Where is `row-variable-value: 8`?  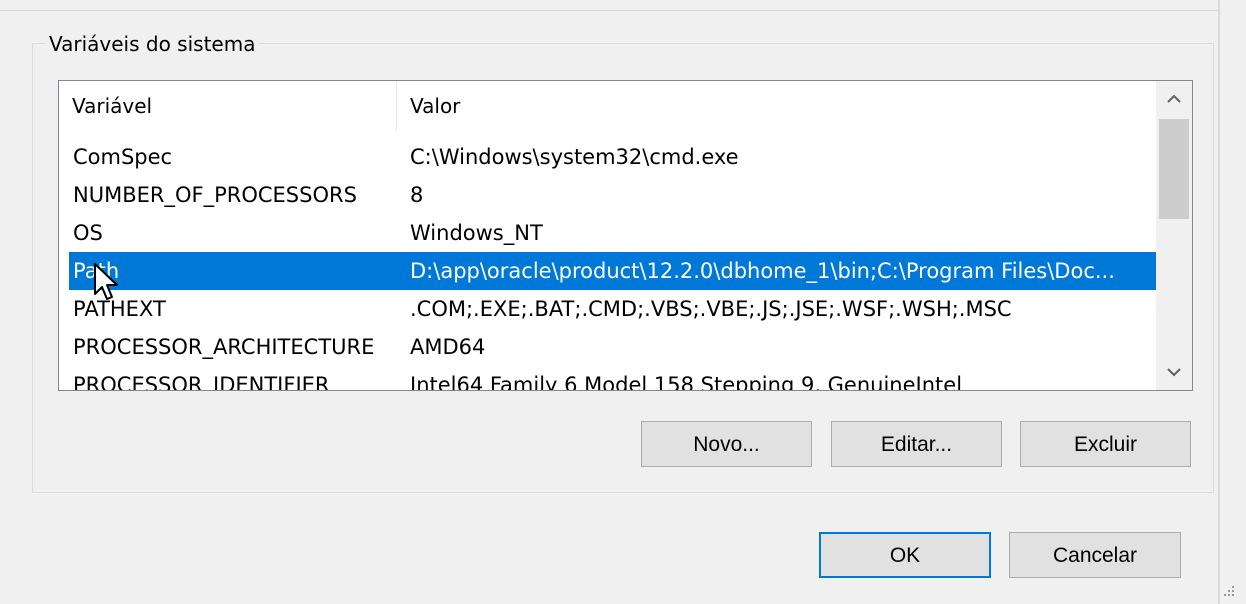
row-variable-value: 8 is located at coordinates (417, 195).